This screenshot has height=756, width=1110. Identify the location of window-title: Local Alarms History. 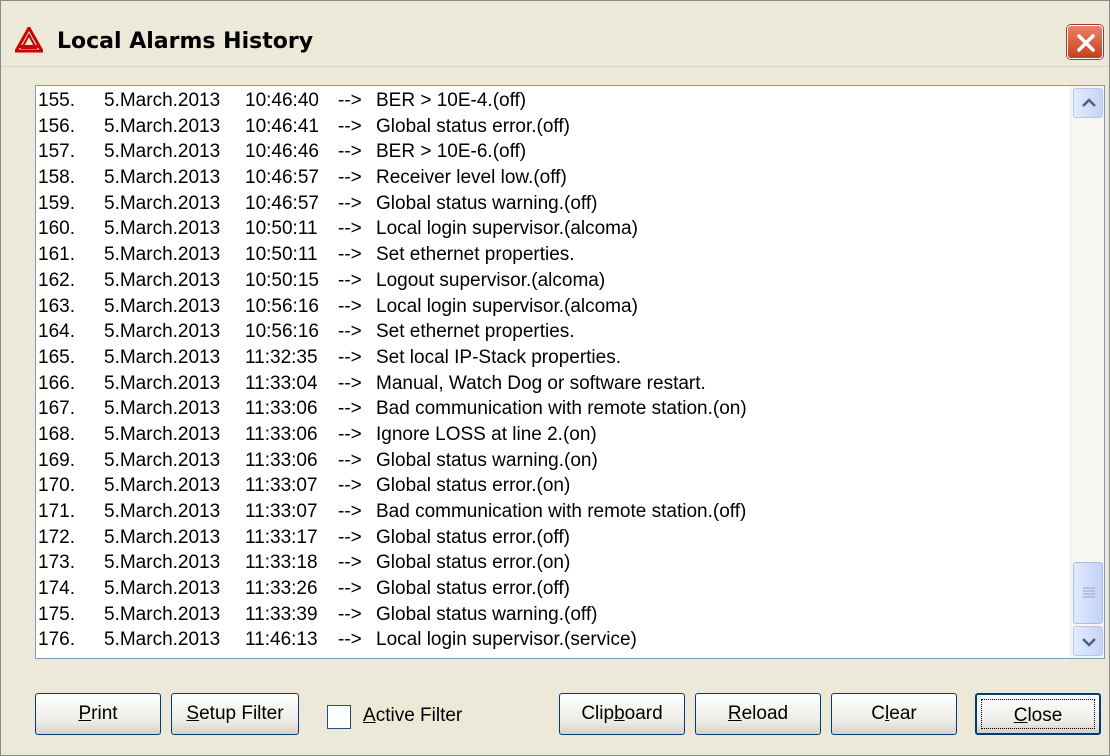
(185, 41).